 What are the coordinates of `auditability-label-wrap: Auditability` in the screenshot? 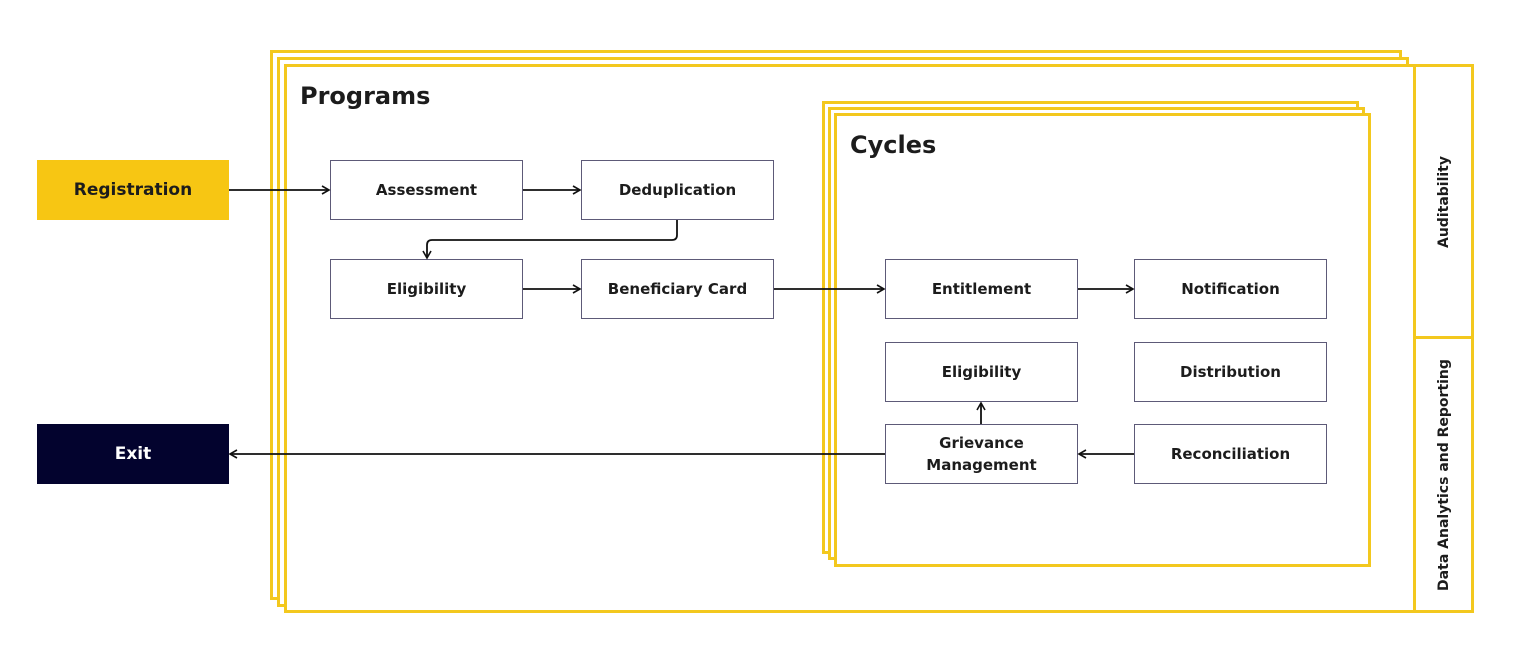 It's located at (1443, 202).